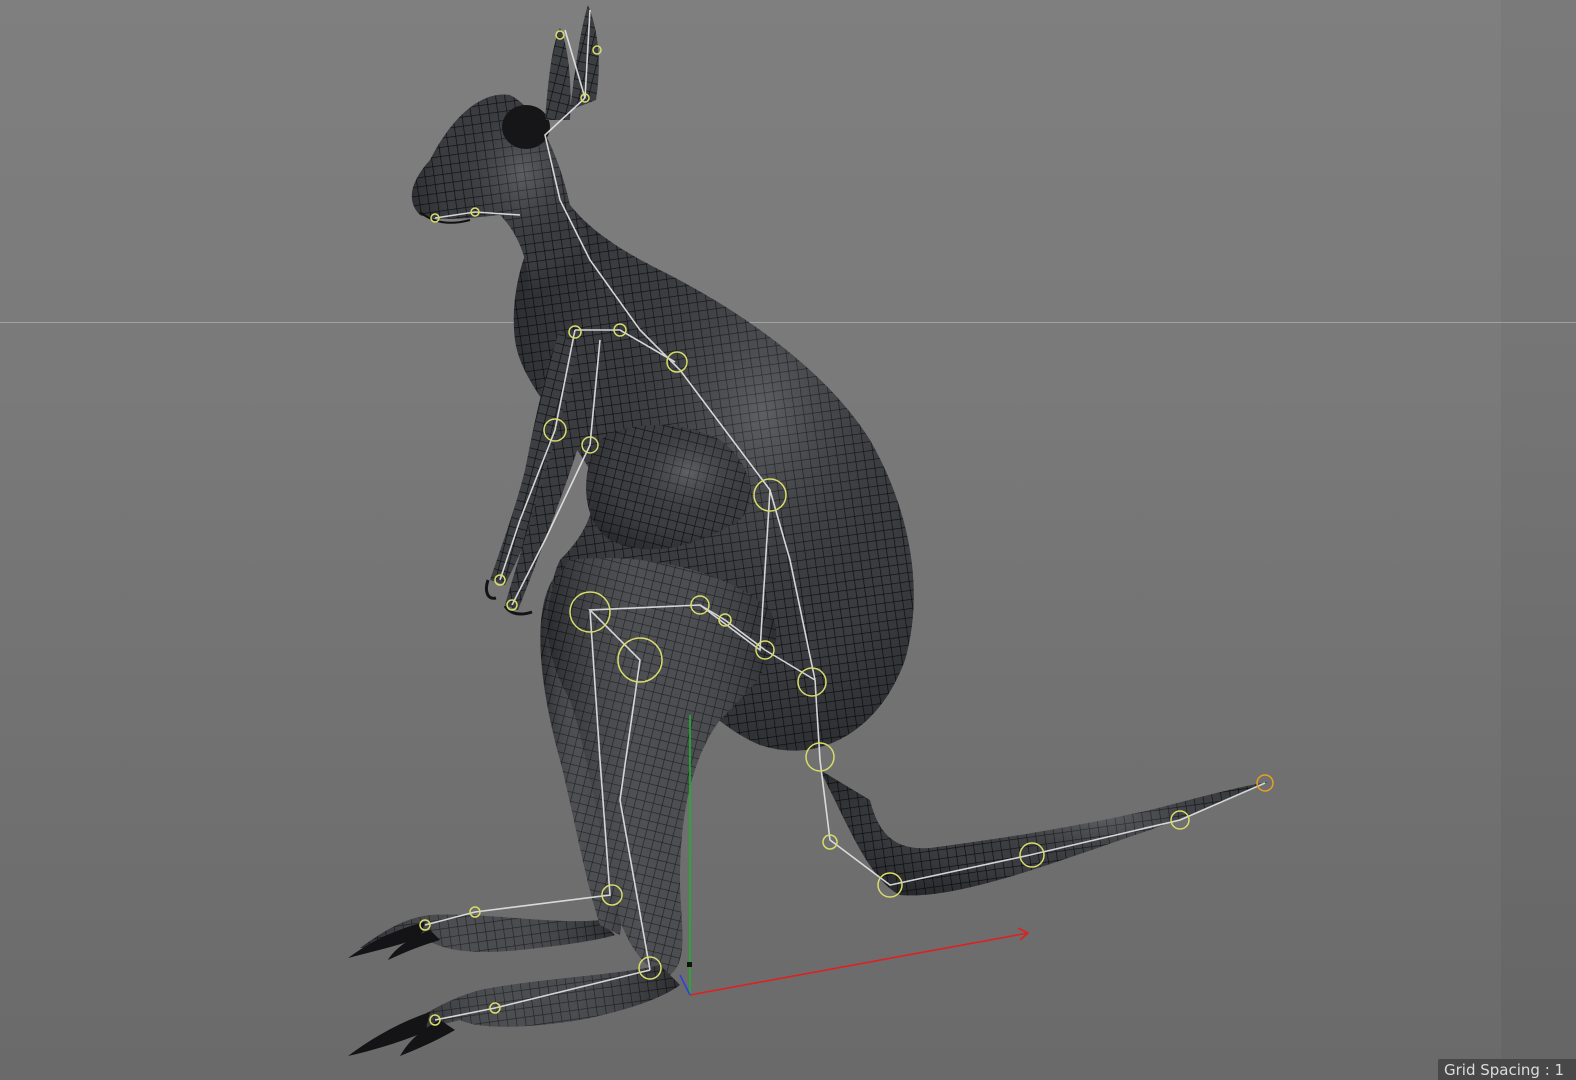 Image resolution: width=1576 pixels, height=1080 pixels. Describe the element at coordinates (685, 985) in the screenshot. I see `z-axis` at that location.